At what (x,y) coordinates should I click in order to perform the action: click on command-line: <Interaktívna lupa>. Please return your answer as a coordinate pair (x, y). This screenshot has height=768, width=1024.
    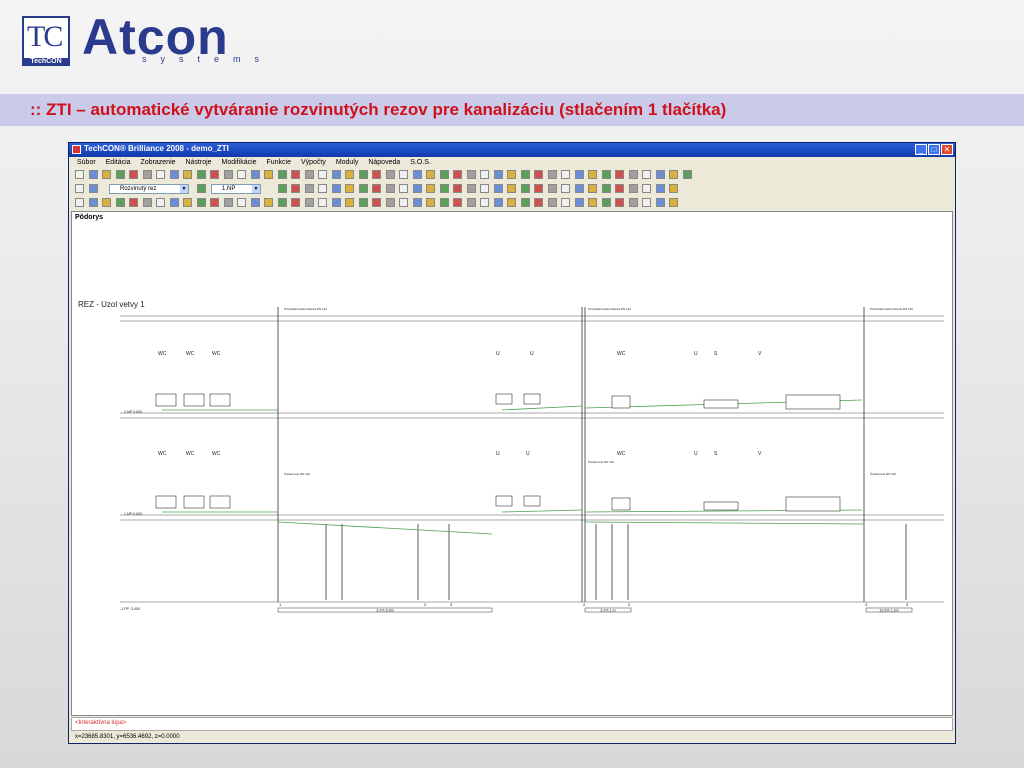
    Looking at the image, I should click on (512, 724).